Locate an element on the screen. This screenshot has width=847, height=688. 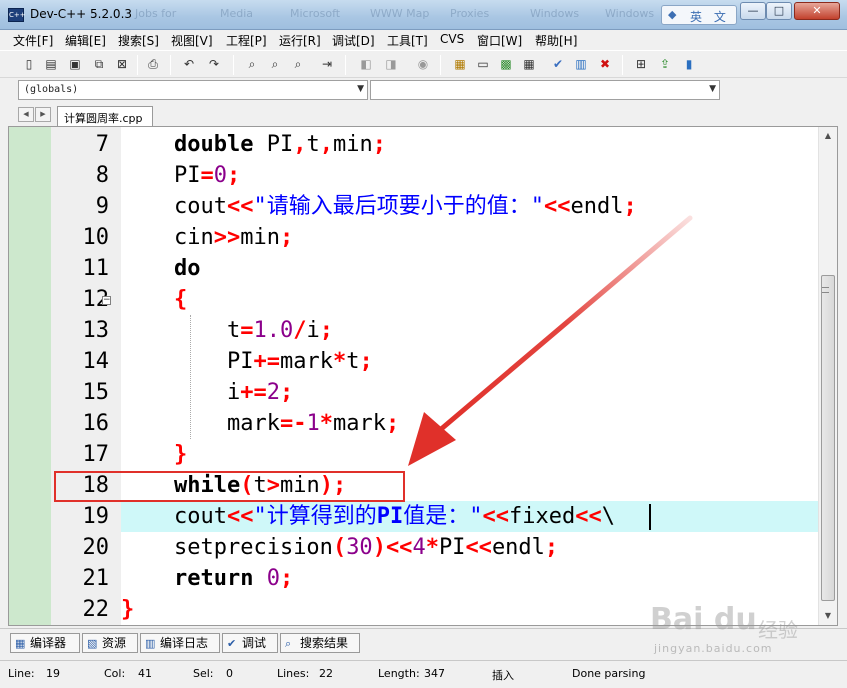
menu-view: 视图[V] is located at coordinates (192, 40).